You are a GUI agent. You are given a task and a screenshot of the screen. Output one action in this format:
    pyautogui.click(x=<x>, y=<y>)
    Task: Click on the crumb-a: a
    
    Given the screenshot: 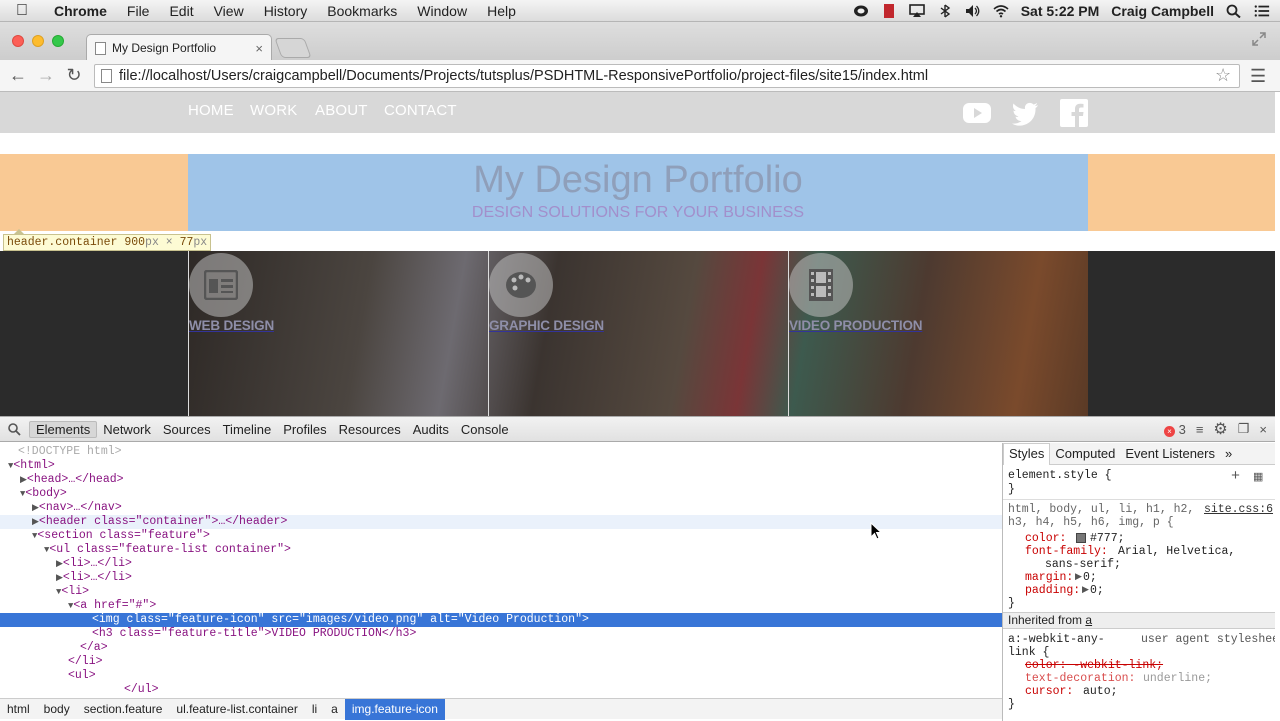 What is the action you would take?
    pyautogui.click(x=334, y=709)
    